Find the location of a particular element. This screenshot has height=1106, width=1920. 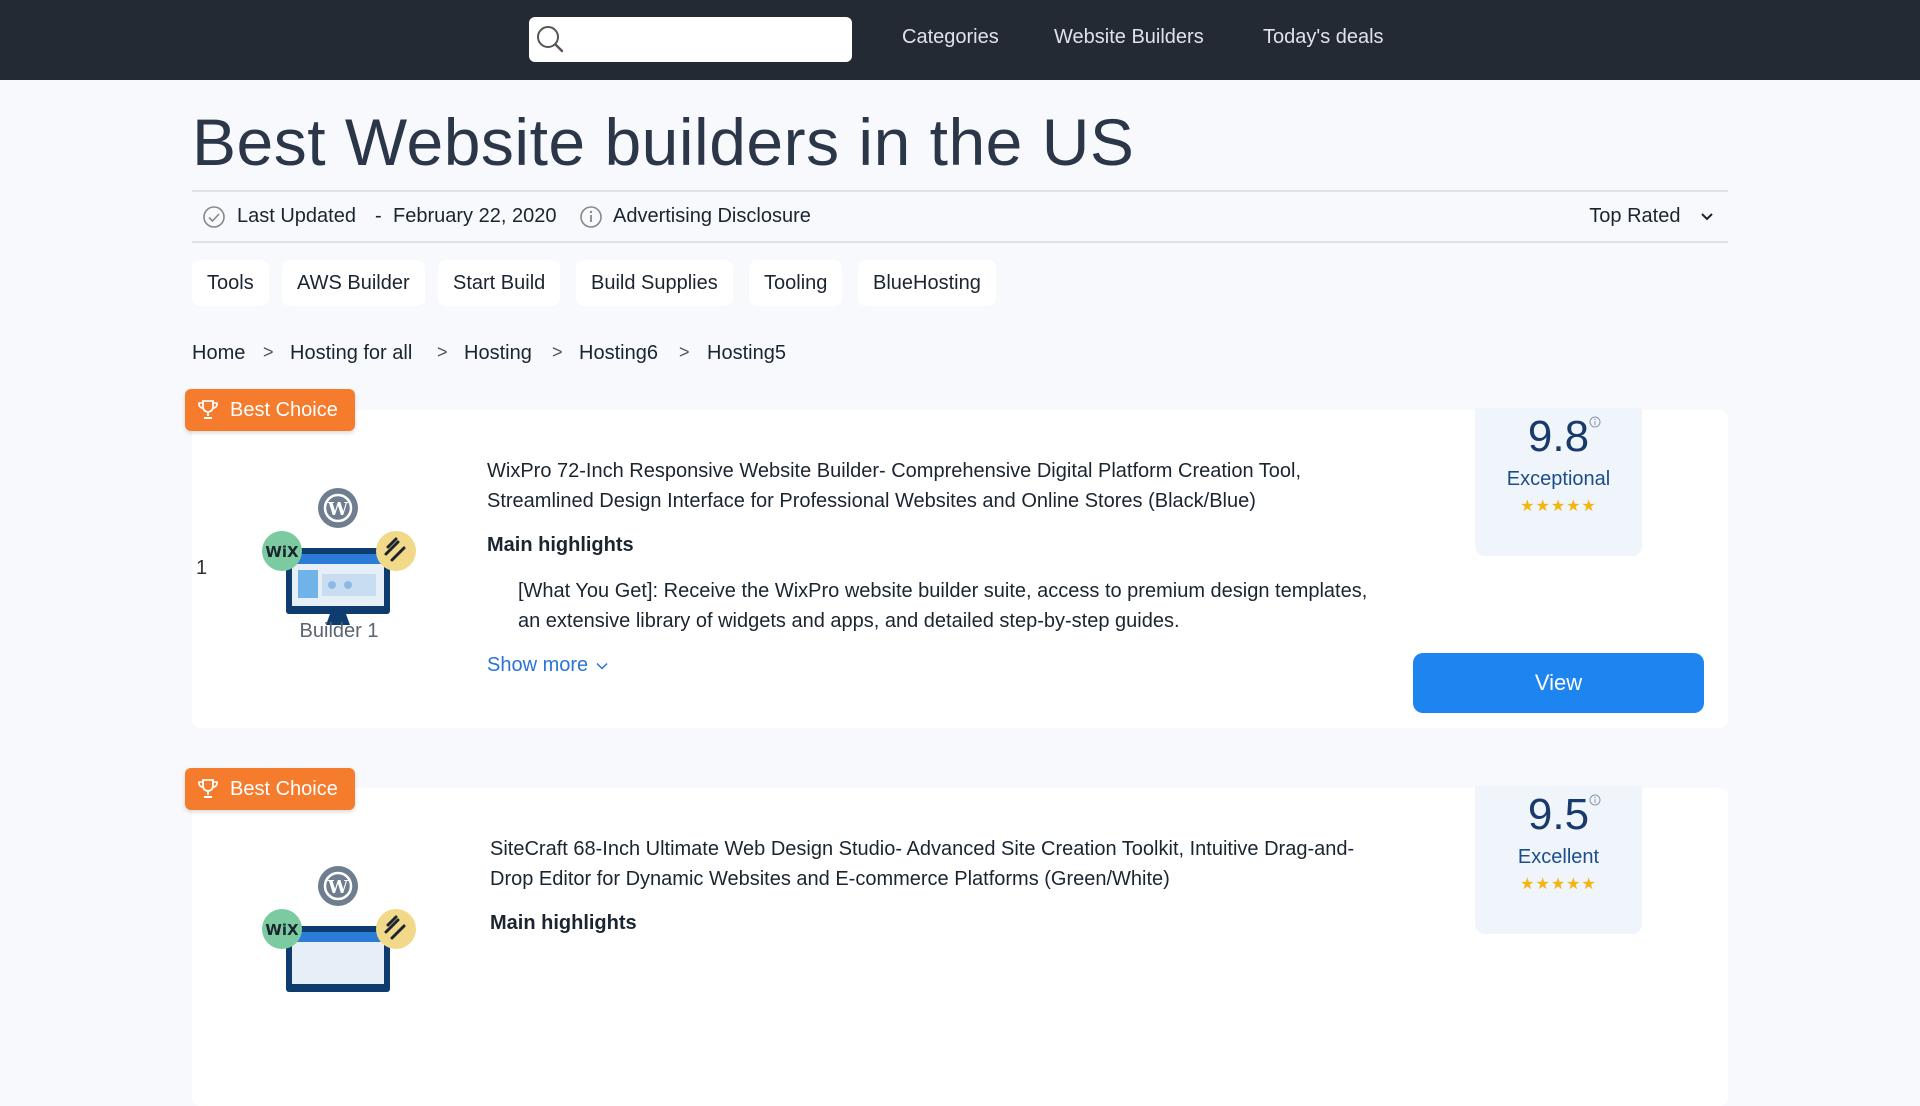

view-button: View is located at coordinates (1558, 683).